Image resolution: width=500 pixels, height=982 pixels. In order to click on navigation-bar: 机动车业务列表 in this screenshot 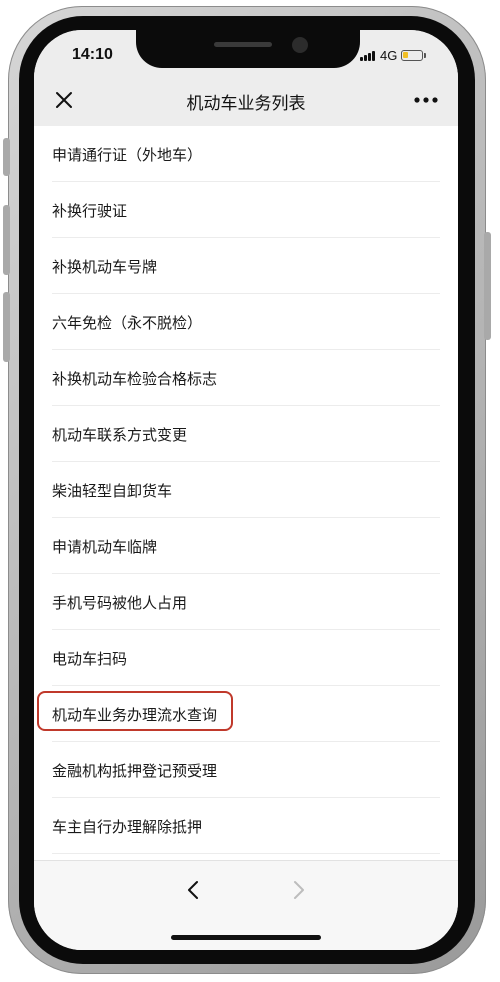, I will do `click(246, 100)`.